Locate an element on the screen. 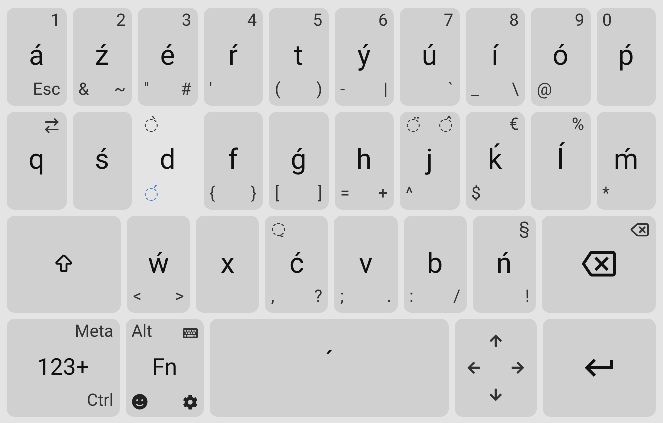 The height and width of the screenshot is (423, 663). key: 8 í _ \ is located at coordinates (495, 57).